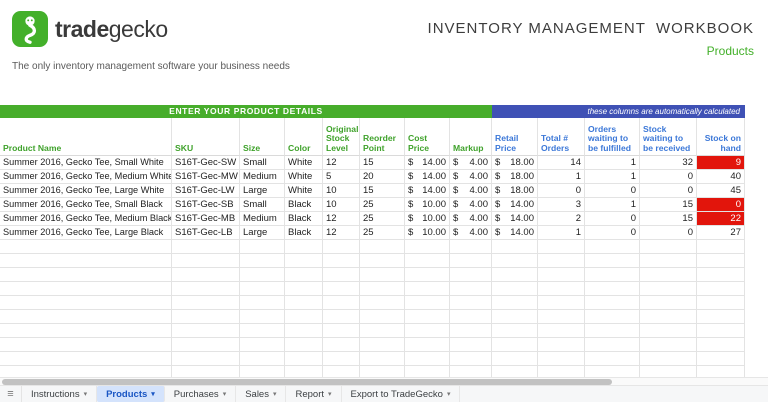 This screenshot has height=402, width=768. I want to click on cell: Large, so click(262, 191).